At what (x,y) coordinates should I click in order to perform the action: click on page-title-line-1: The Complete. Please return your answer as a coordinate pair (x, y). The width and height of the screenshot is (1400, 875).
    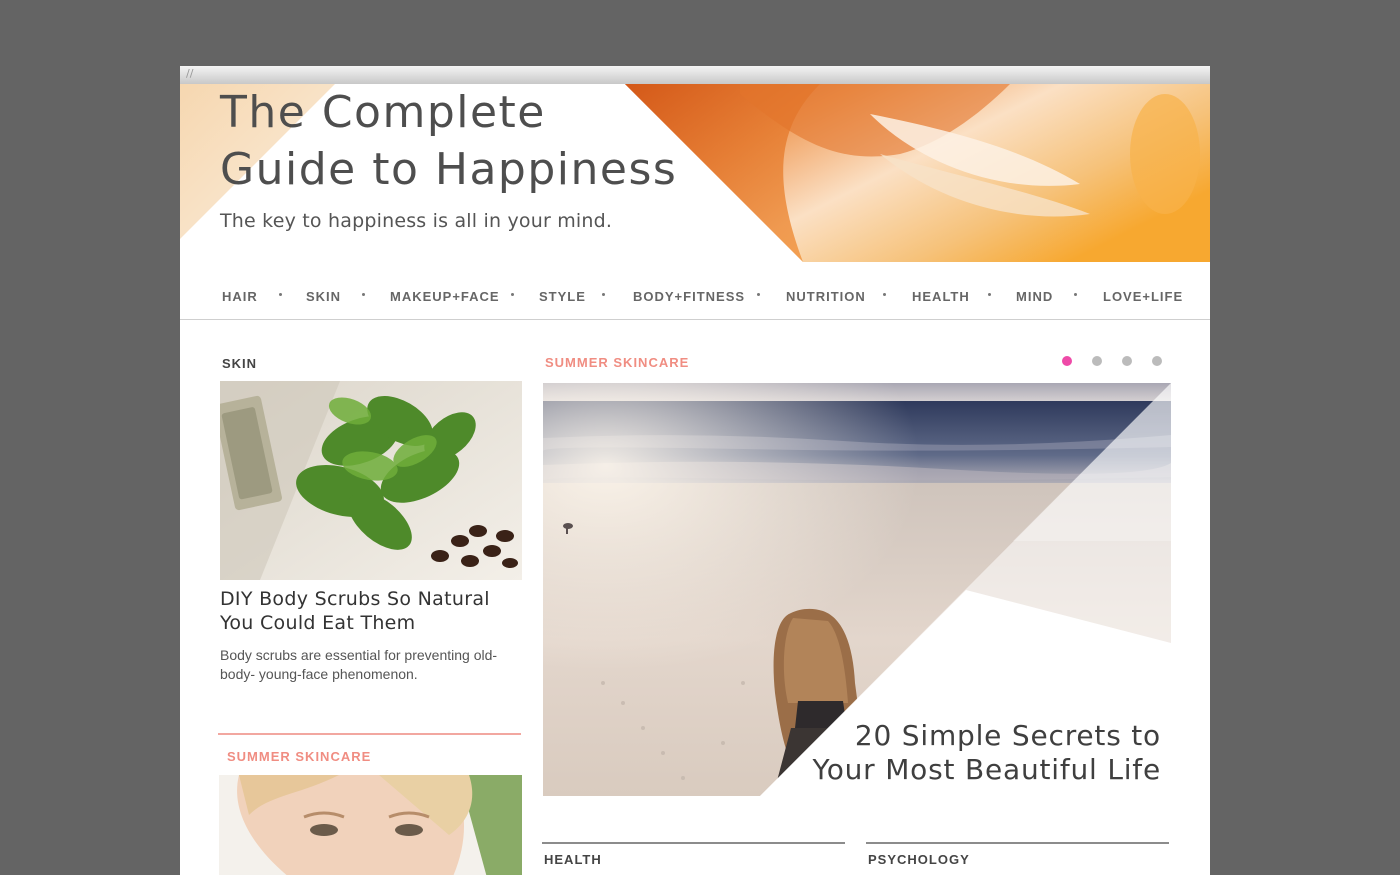
    Looking at the image, I should click on (383, 112).